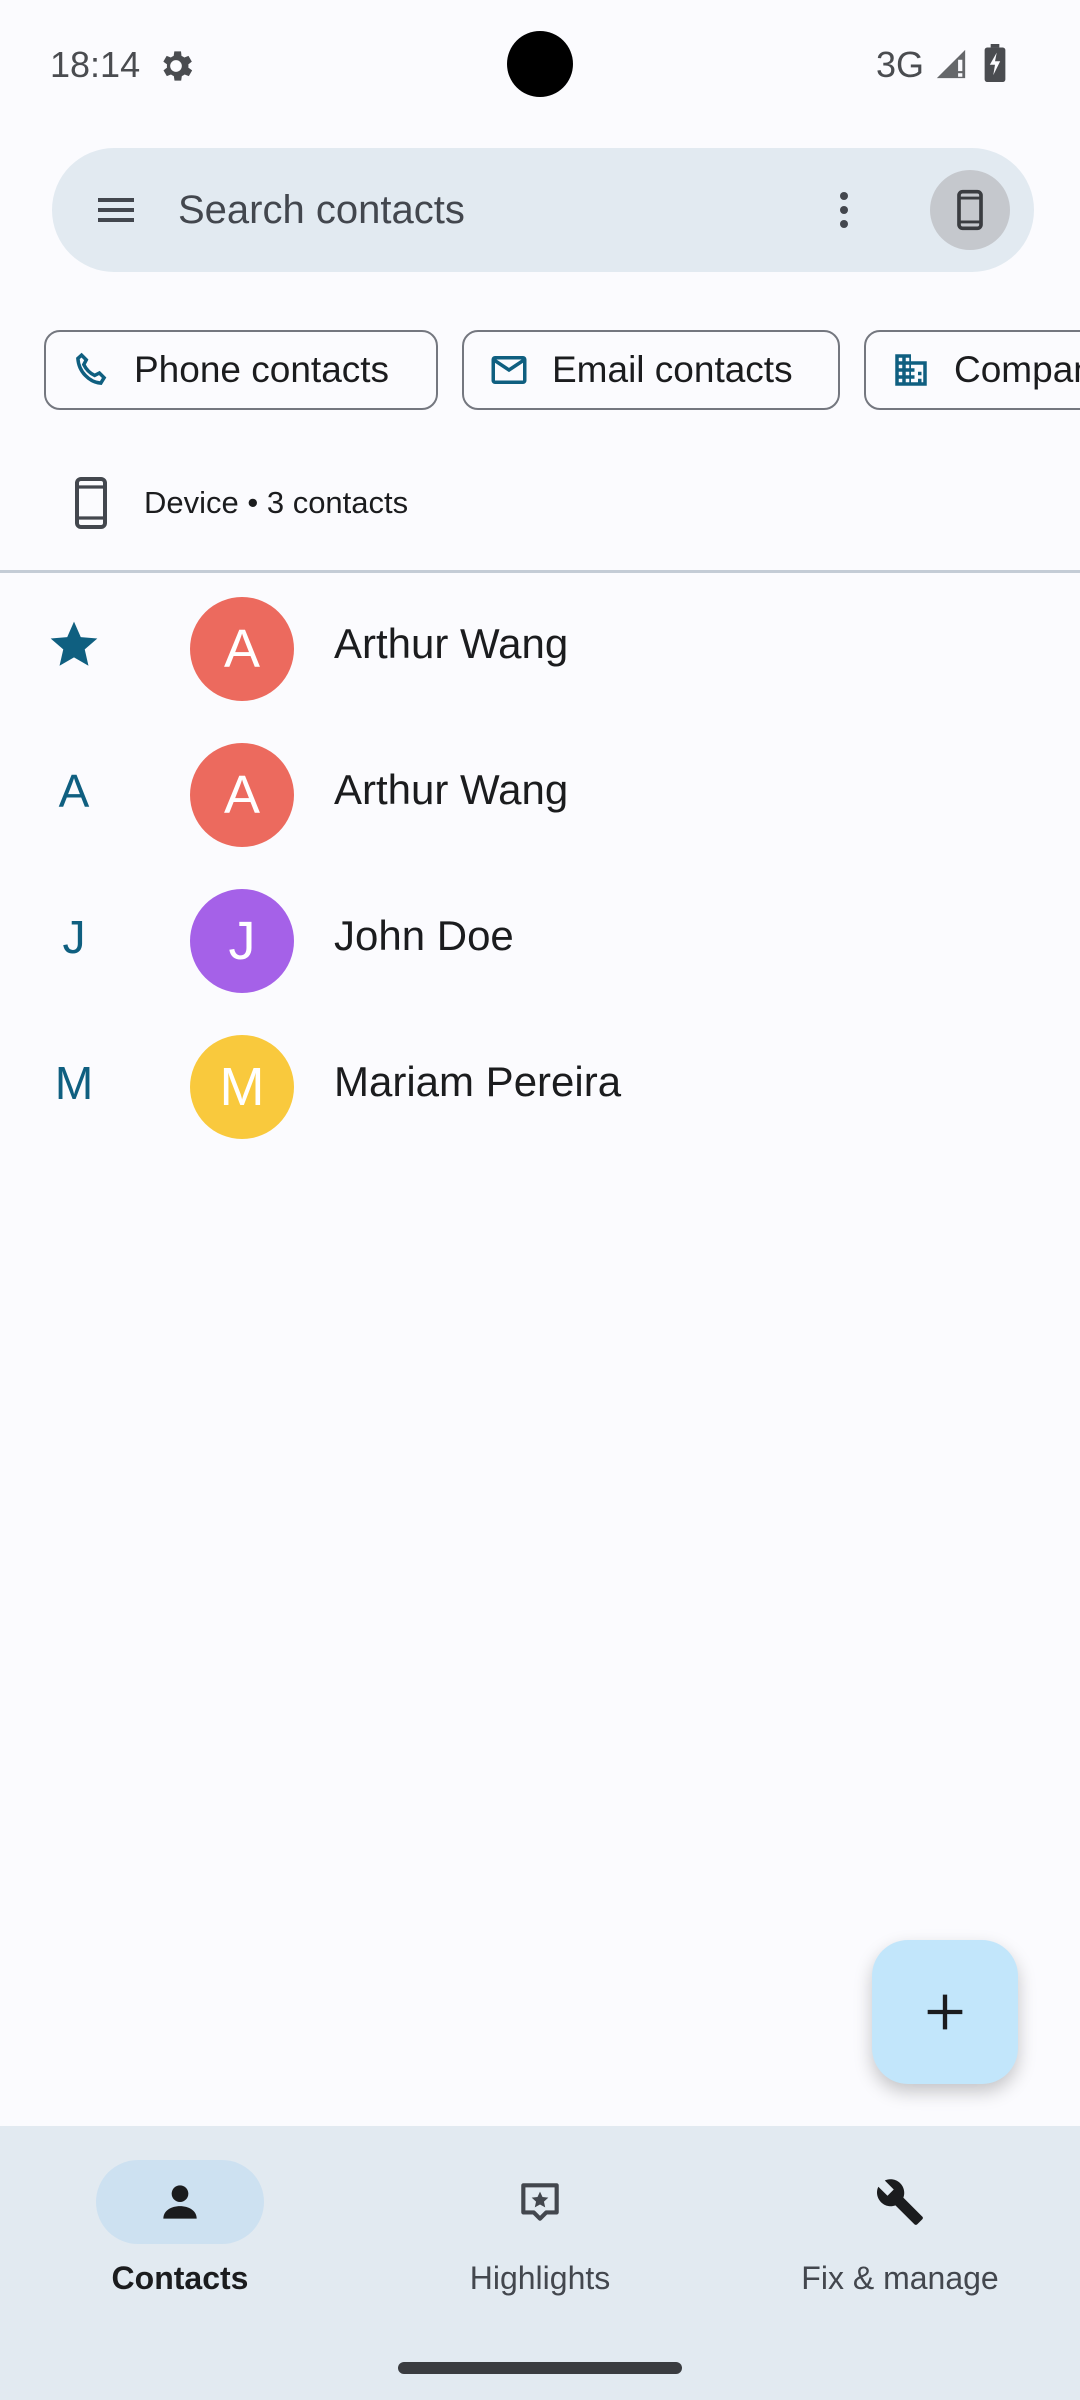  Describe the element at coordinates (242, 1087) in the screenshot. I see `avatar: M` at that location.